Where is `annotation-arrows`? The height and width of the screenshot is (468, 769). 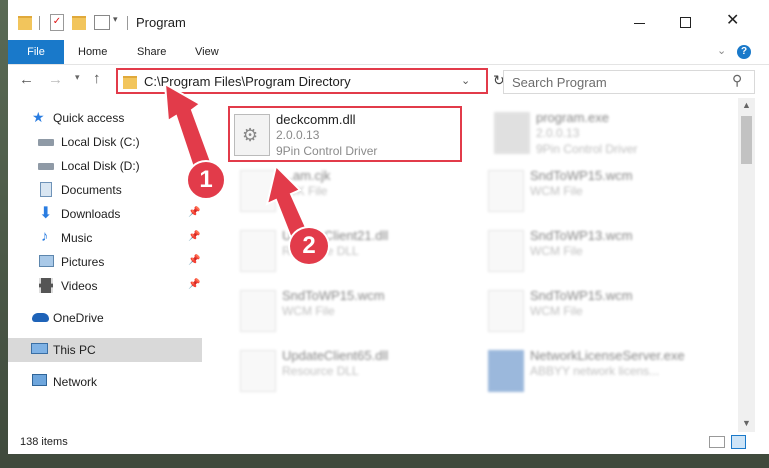
annotation-arrows is located at coordinates (236, 161).